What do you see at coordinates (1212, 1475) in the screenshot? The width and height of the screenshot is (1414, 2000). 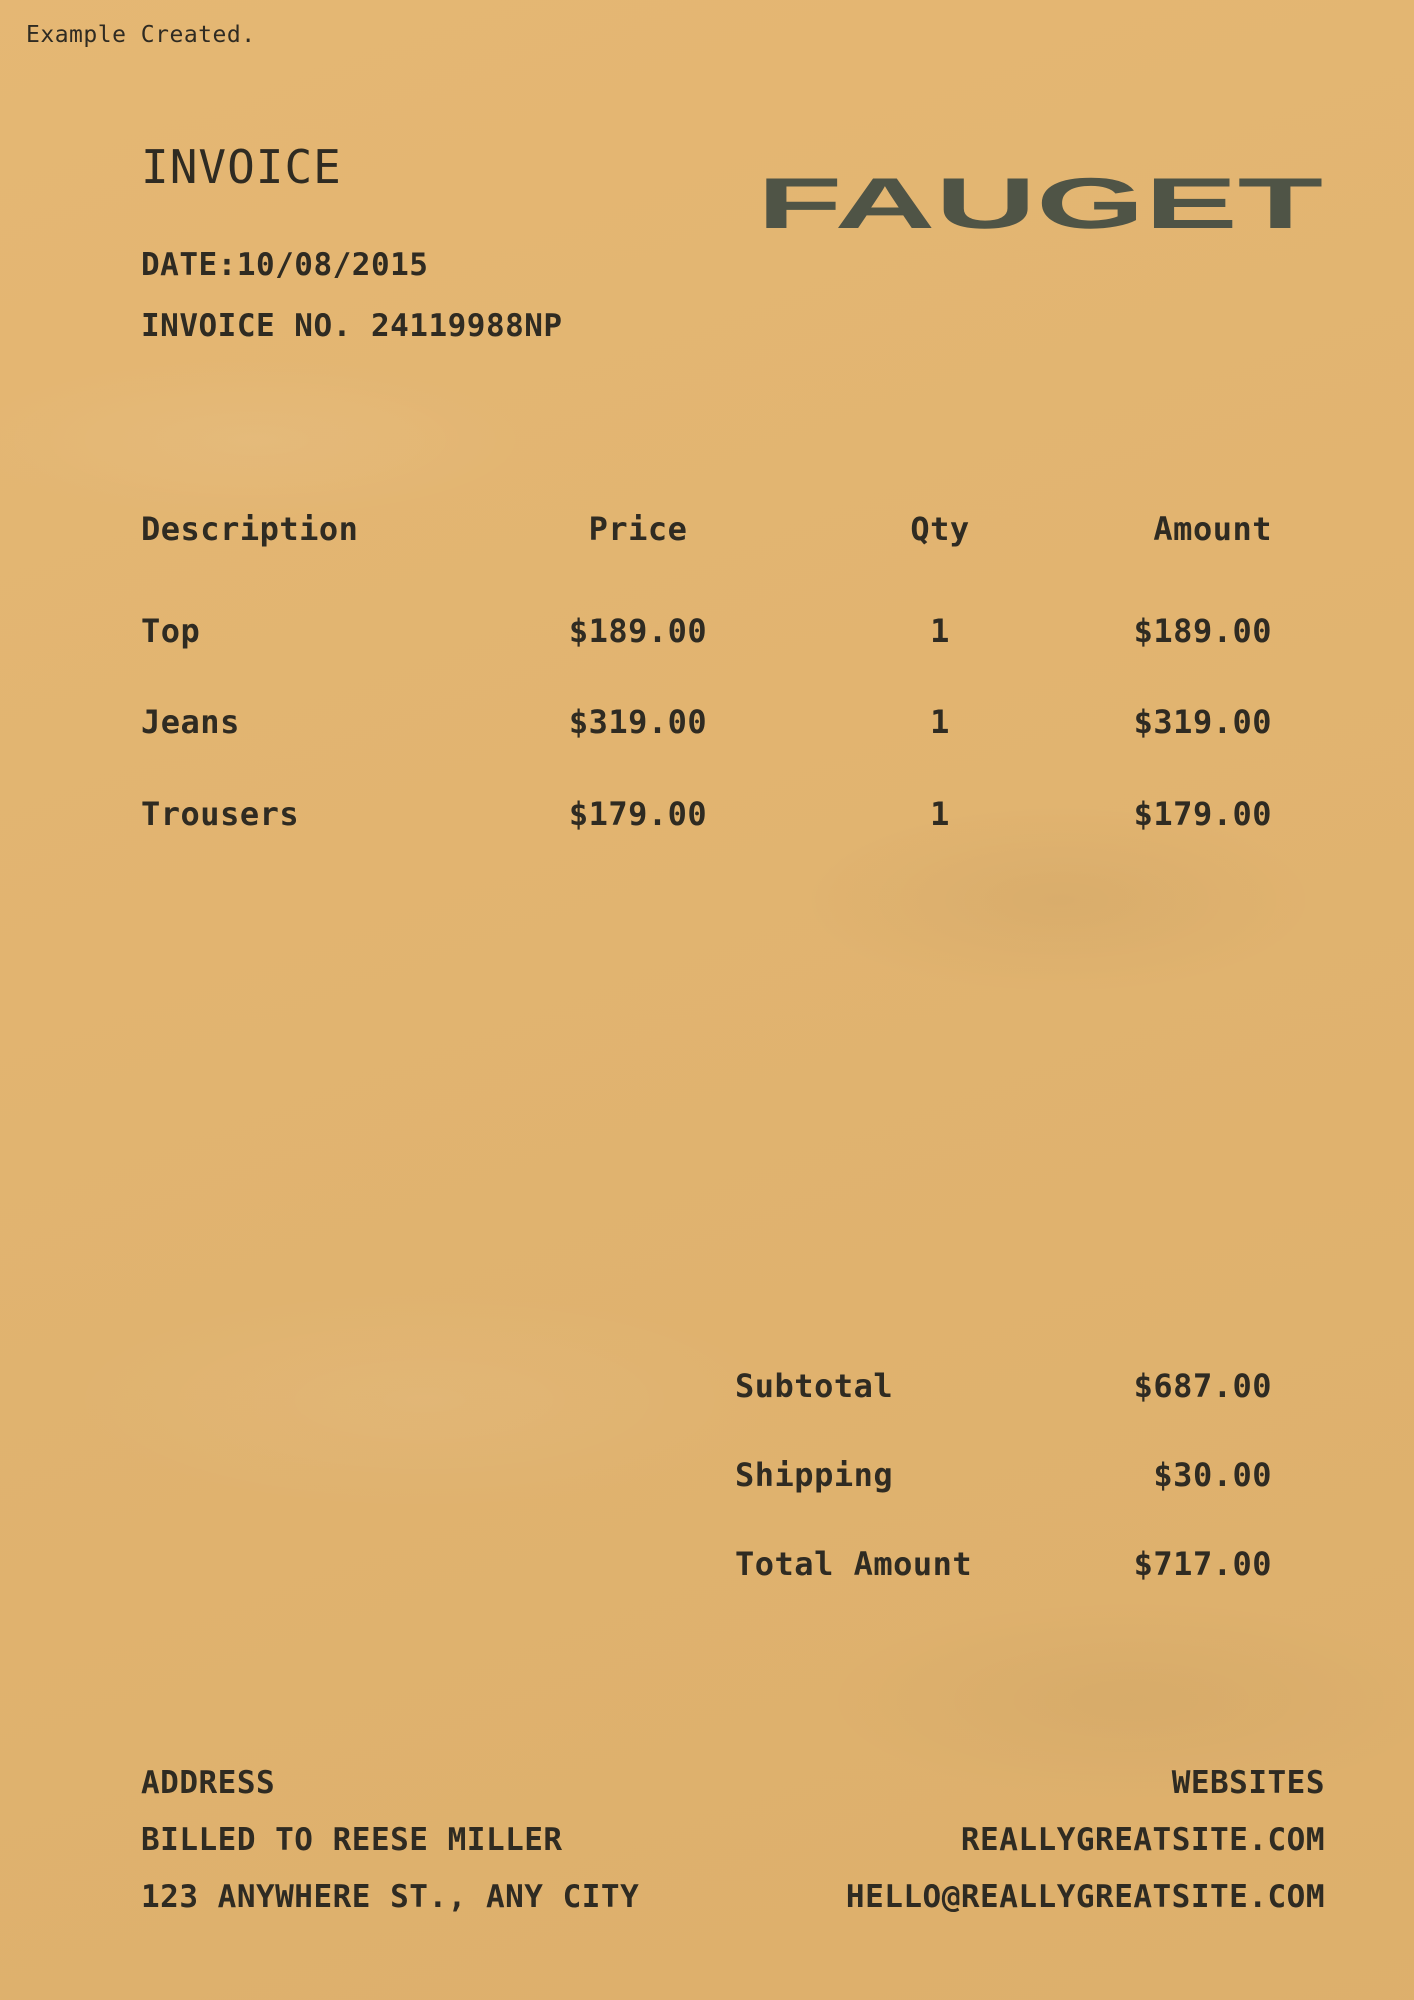 I see `shipping-value: $30.00` at bounding box center [1212, 1475].